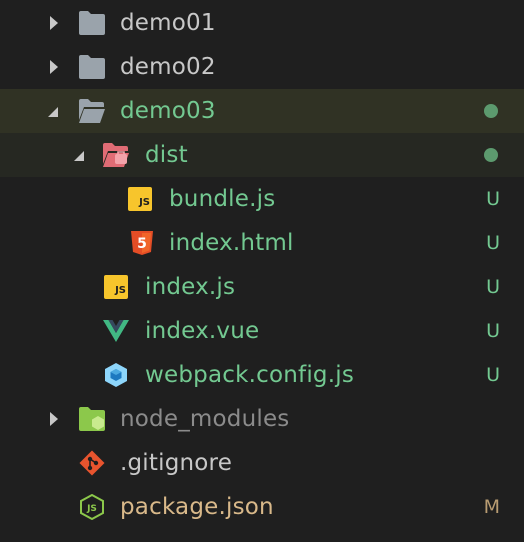  What do you see at coordinates (262, 155) in the screenshot?
I see `tree-item-dist: dist` at bounding box center [262, 155].